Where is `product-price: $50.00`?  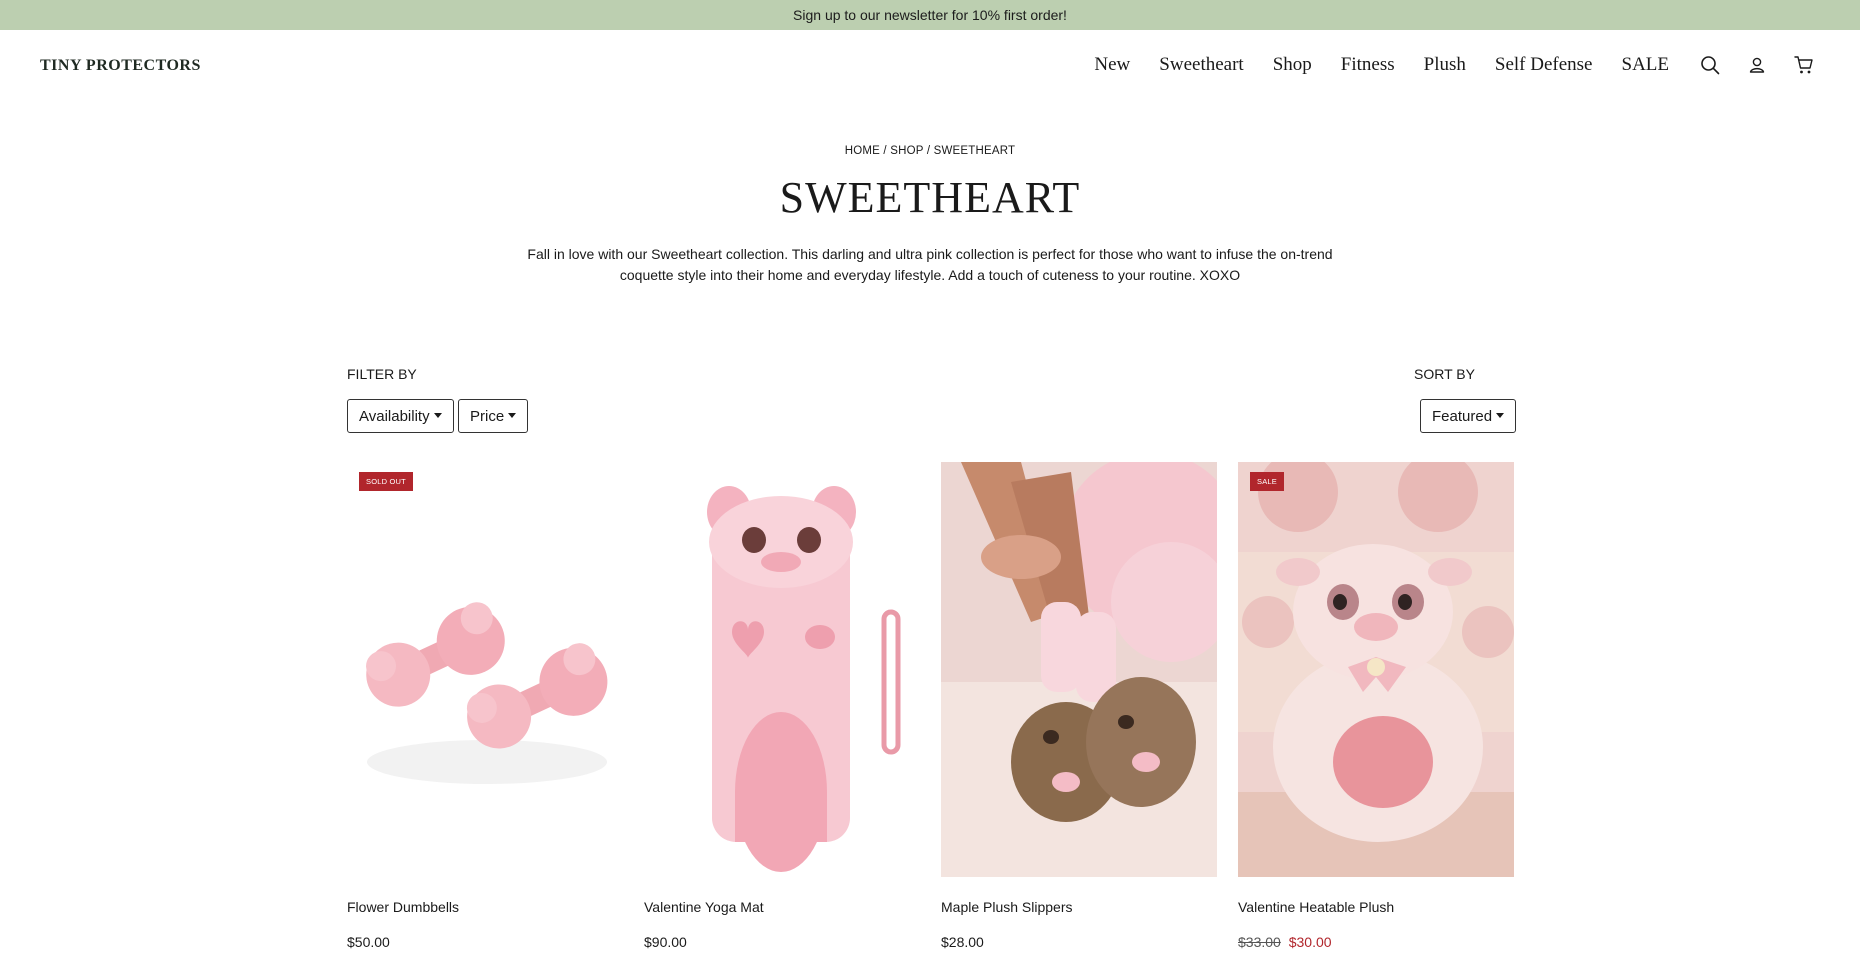
product-price: $50.00 is located at coordinates (368, 942).